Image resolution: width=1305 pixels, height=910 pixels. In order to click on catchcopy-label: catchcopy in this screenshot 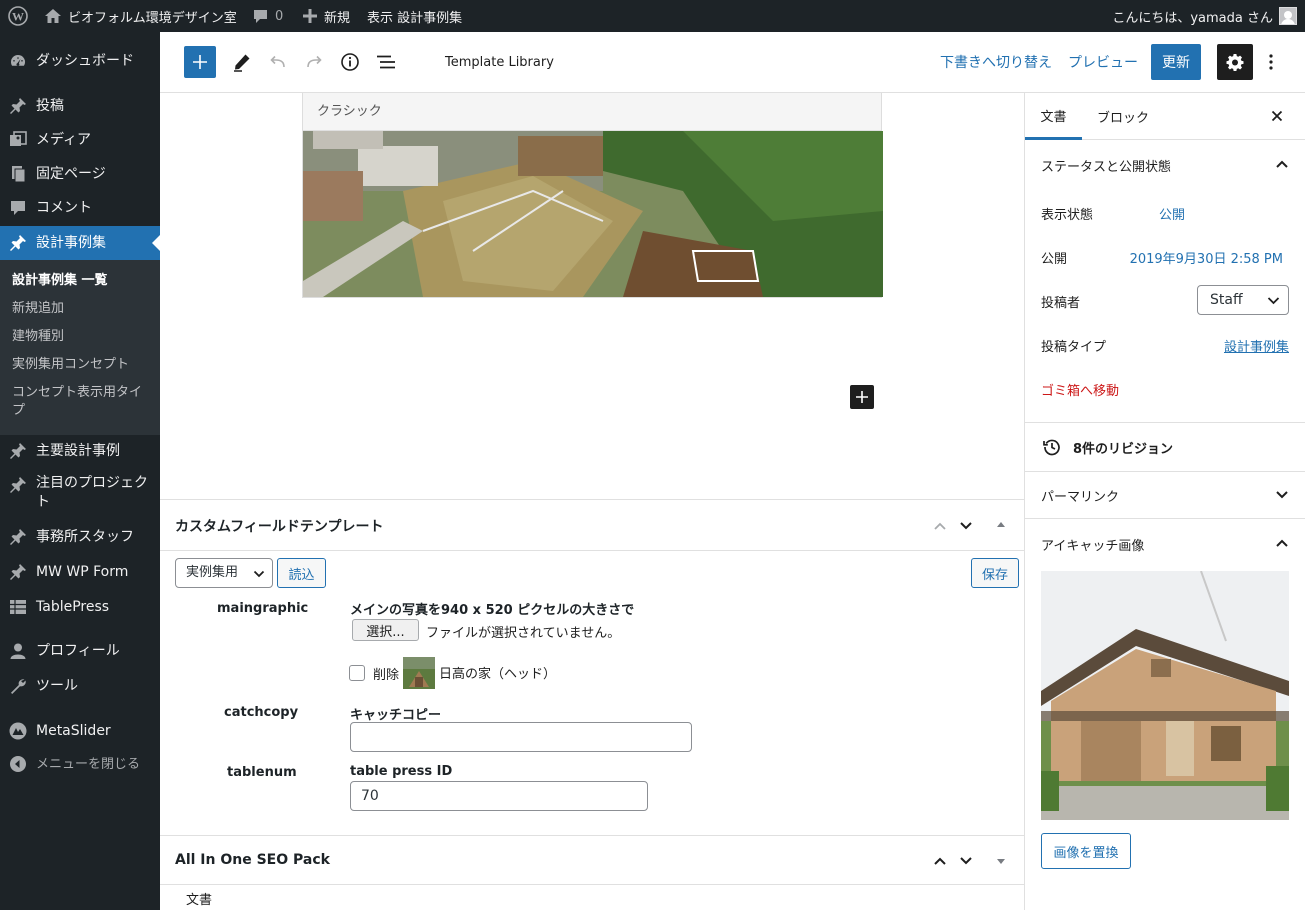, I will do `click(261, 712)`.